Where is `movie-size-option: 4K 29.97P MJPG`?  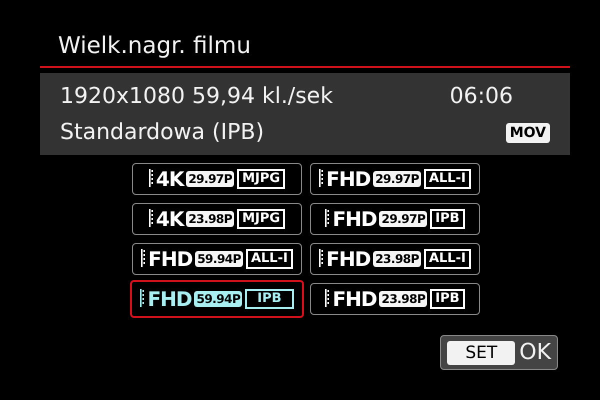 movie-size-option: 4K 29.97P MJPG is located at coordinates (217, 179).